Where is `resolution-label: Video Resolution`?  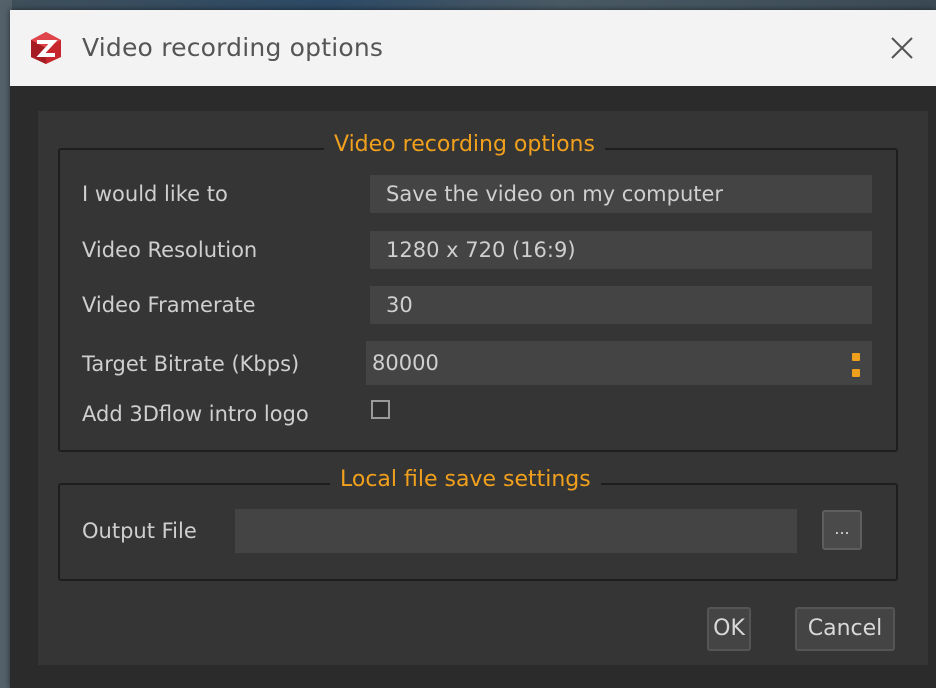
resolution-label: Video Resolution is located at coordinates (170, 250).